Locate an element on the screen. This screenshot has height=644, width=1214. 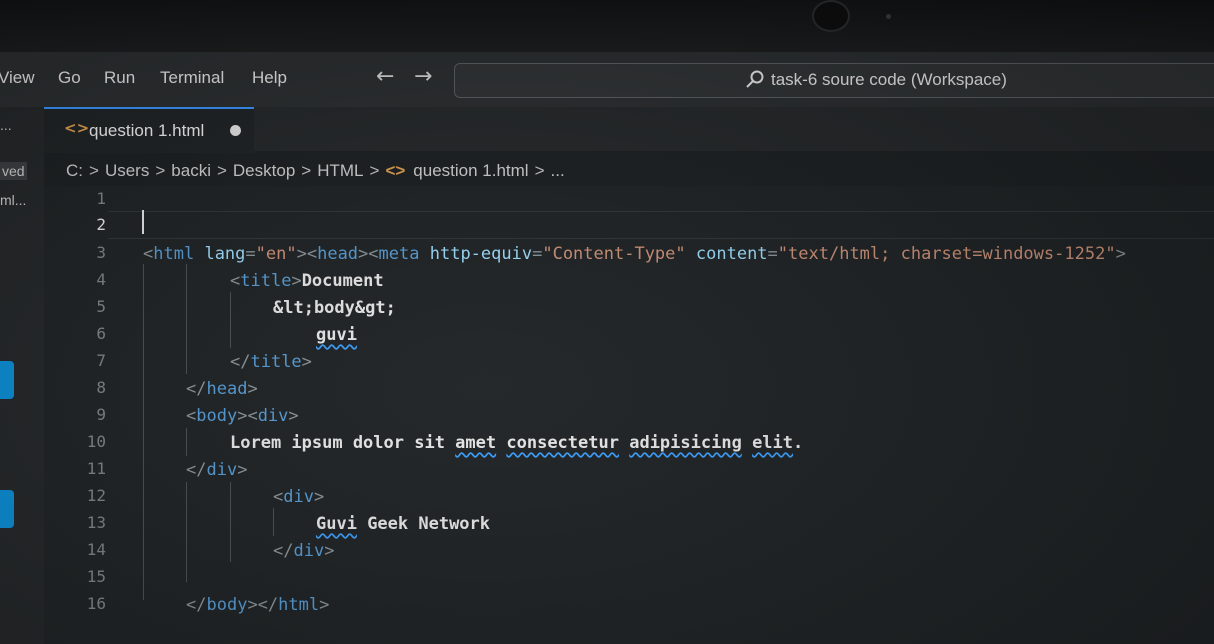
menu-go: Go is located at coordinates (69, 78).